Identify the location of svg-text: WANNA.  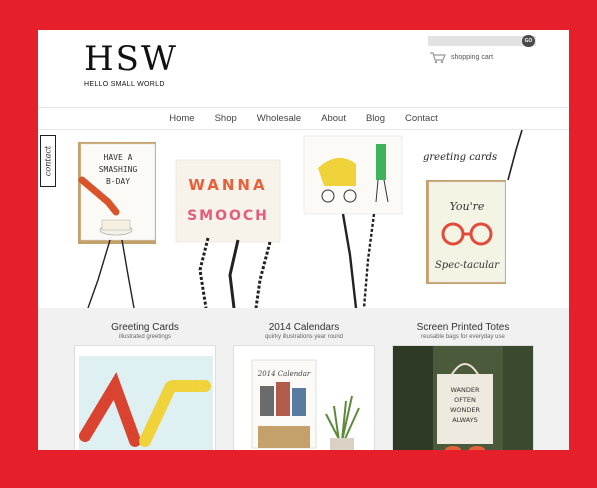
(227, 185).